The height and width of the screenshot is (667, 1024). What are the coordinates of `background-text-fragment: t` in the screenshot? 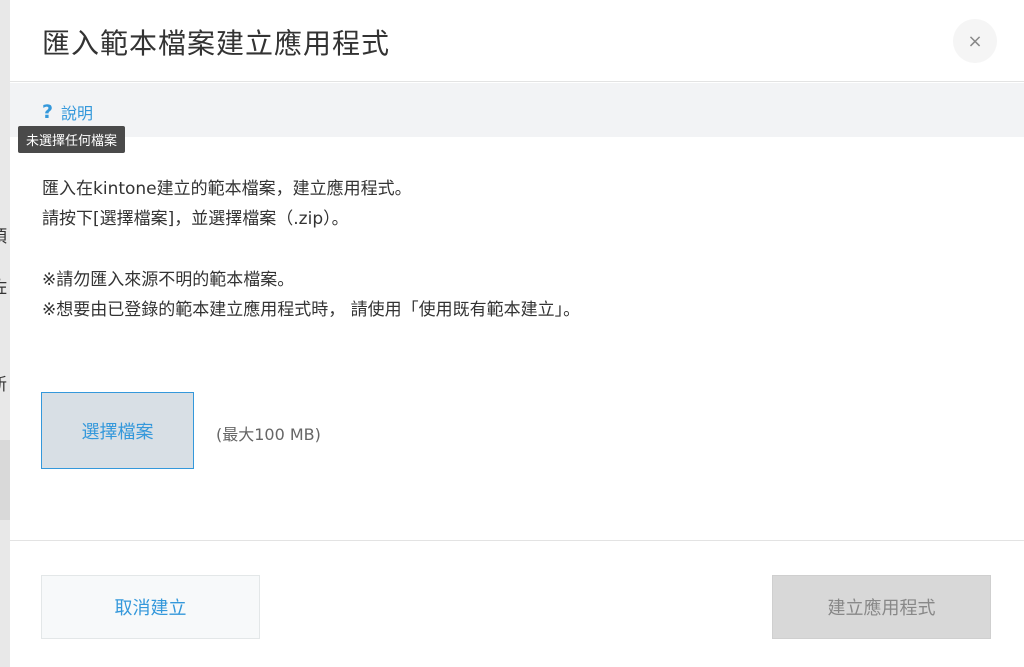 It's located at (5, 138).